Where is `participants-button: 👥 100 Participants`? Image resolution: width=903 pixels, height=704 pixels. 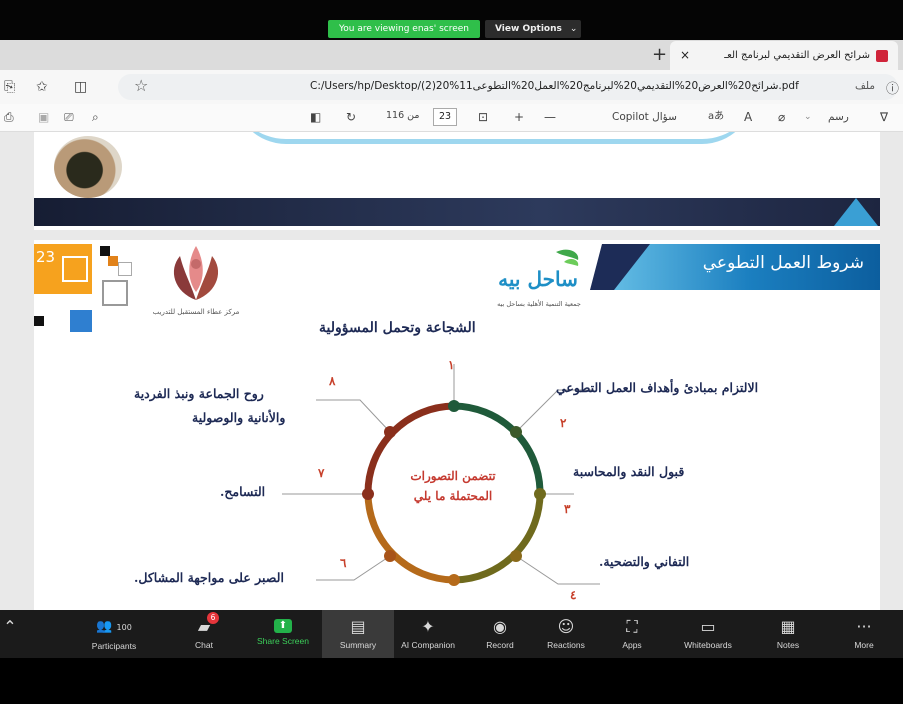
participants-button: 👥 100 Participants is located at coordinates (114, 634).